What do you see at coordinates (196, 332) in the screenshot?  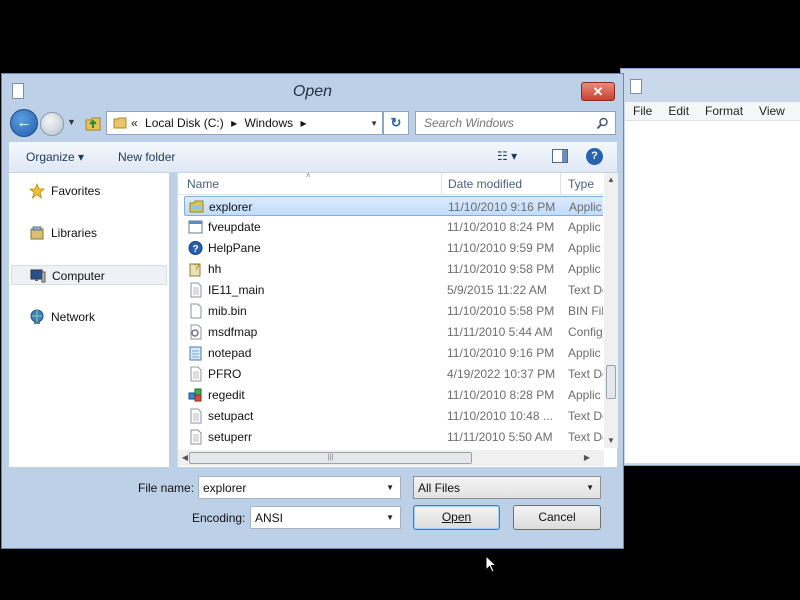 I see `config-file-icon` at bounding box center [196, 332].